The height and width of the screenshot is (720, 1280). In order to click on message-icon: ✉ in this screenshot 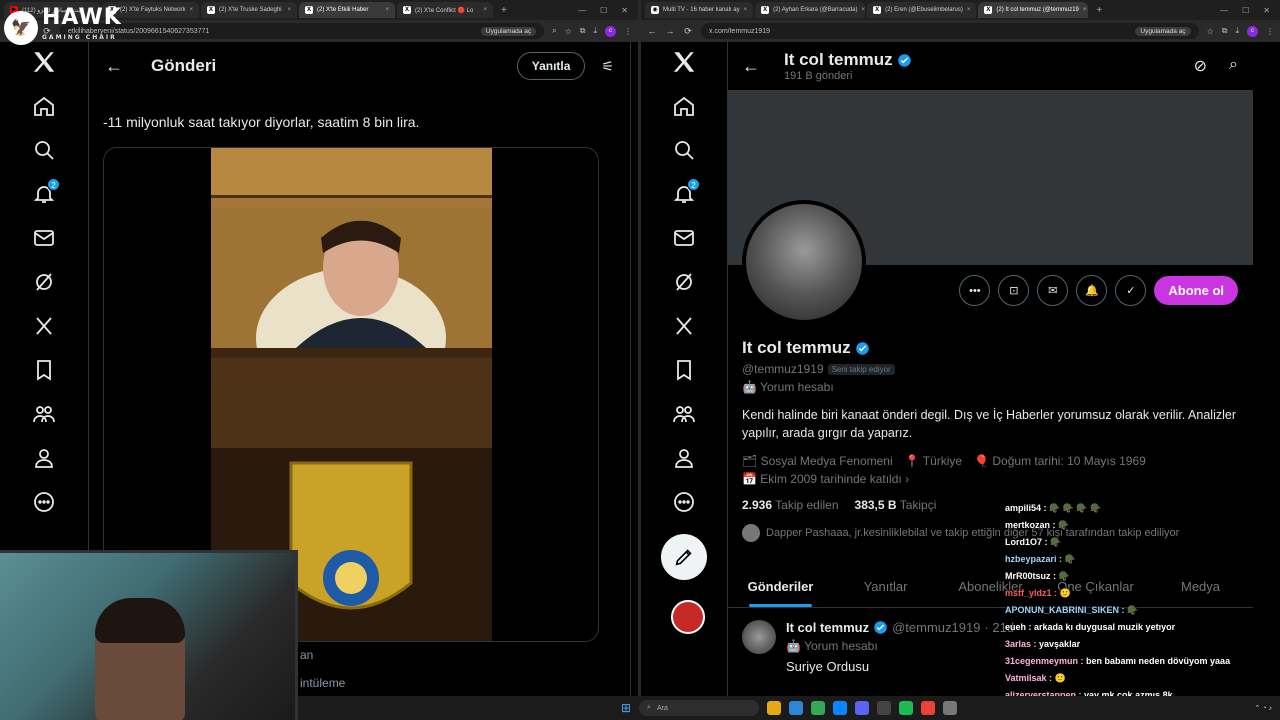, I will do `click(1053, 290)`.